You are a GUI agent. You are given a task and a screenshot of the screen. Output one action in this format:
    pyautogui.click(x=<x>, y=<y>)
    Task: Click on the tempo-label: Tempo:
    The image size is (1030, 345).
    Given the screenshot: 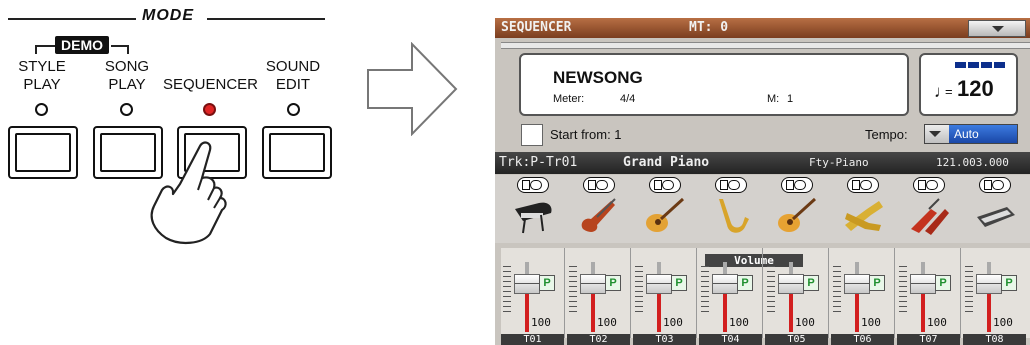 What is the action you would take?
    pyautogui.click(x=886, y=134)
    